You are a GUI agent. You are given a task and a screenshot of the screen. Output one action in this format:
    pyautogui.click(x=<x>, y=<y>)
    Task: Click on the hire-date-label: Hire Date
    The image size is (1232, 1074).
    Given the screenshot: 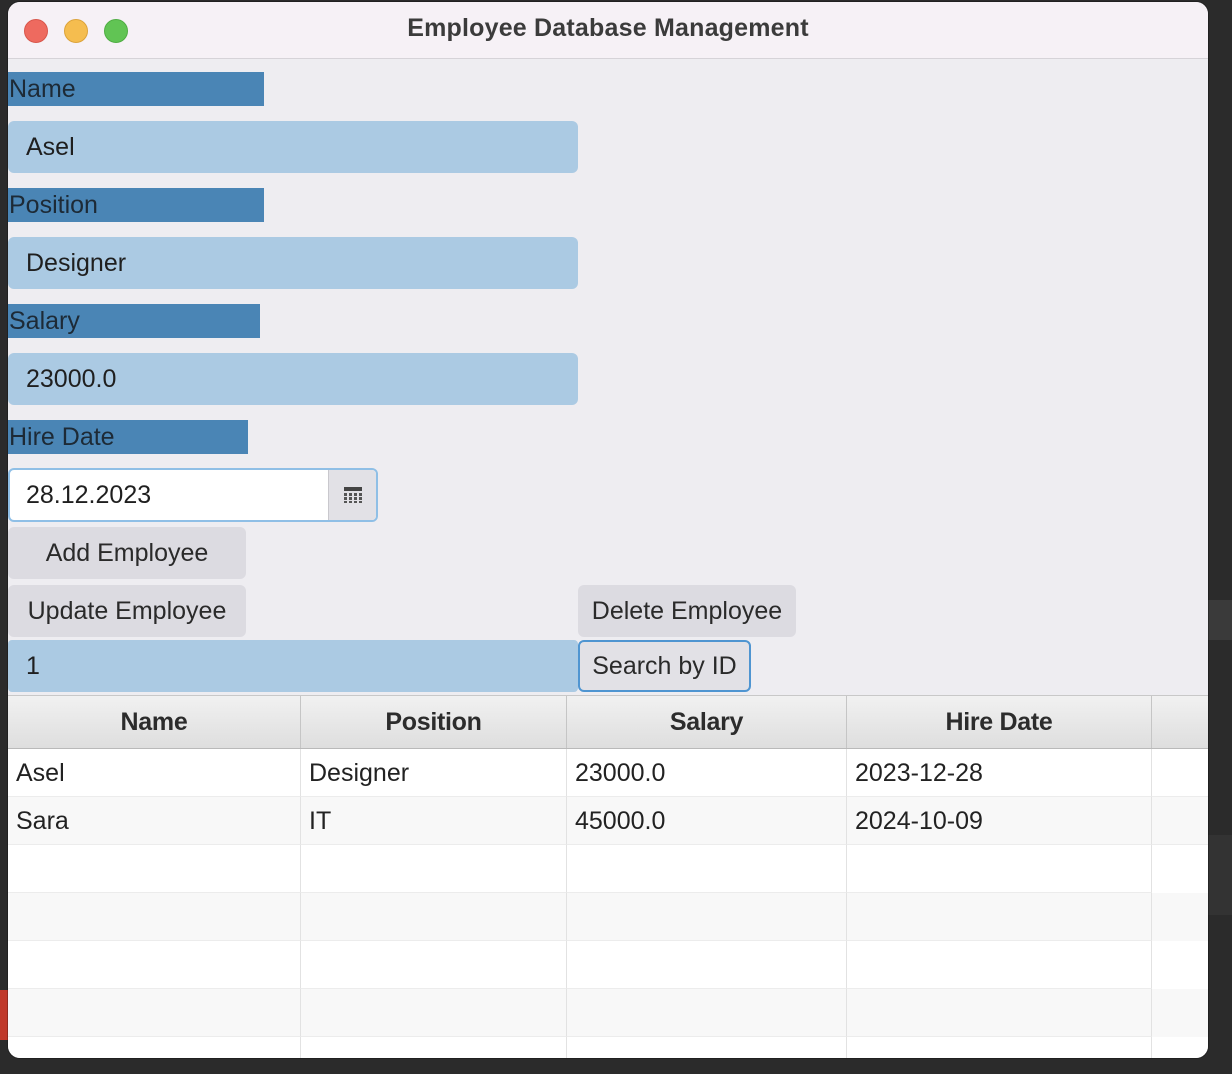 What is the action you would take?
    pyautogui.click(x=128, y=437)
    